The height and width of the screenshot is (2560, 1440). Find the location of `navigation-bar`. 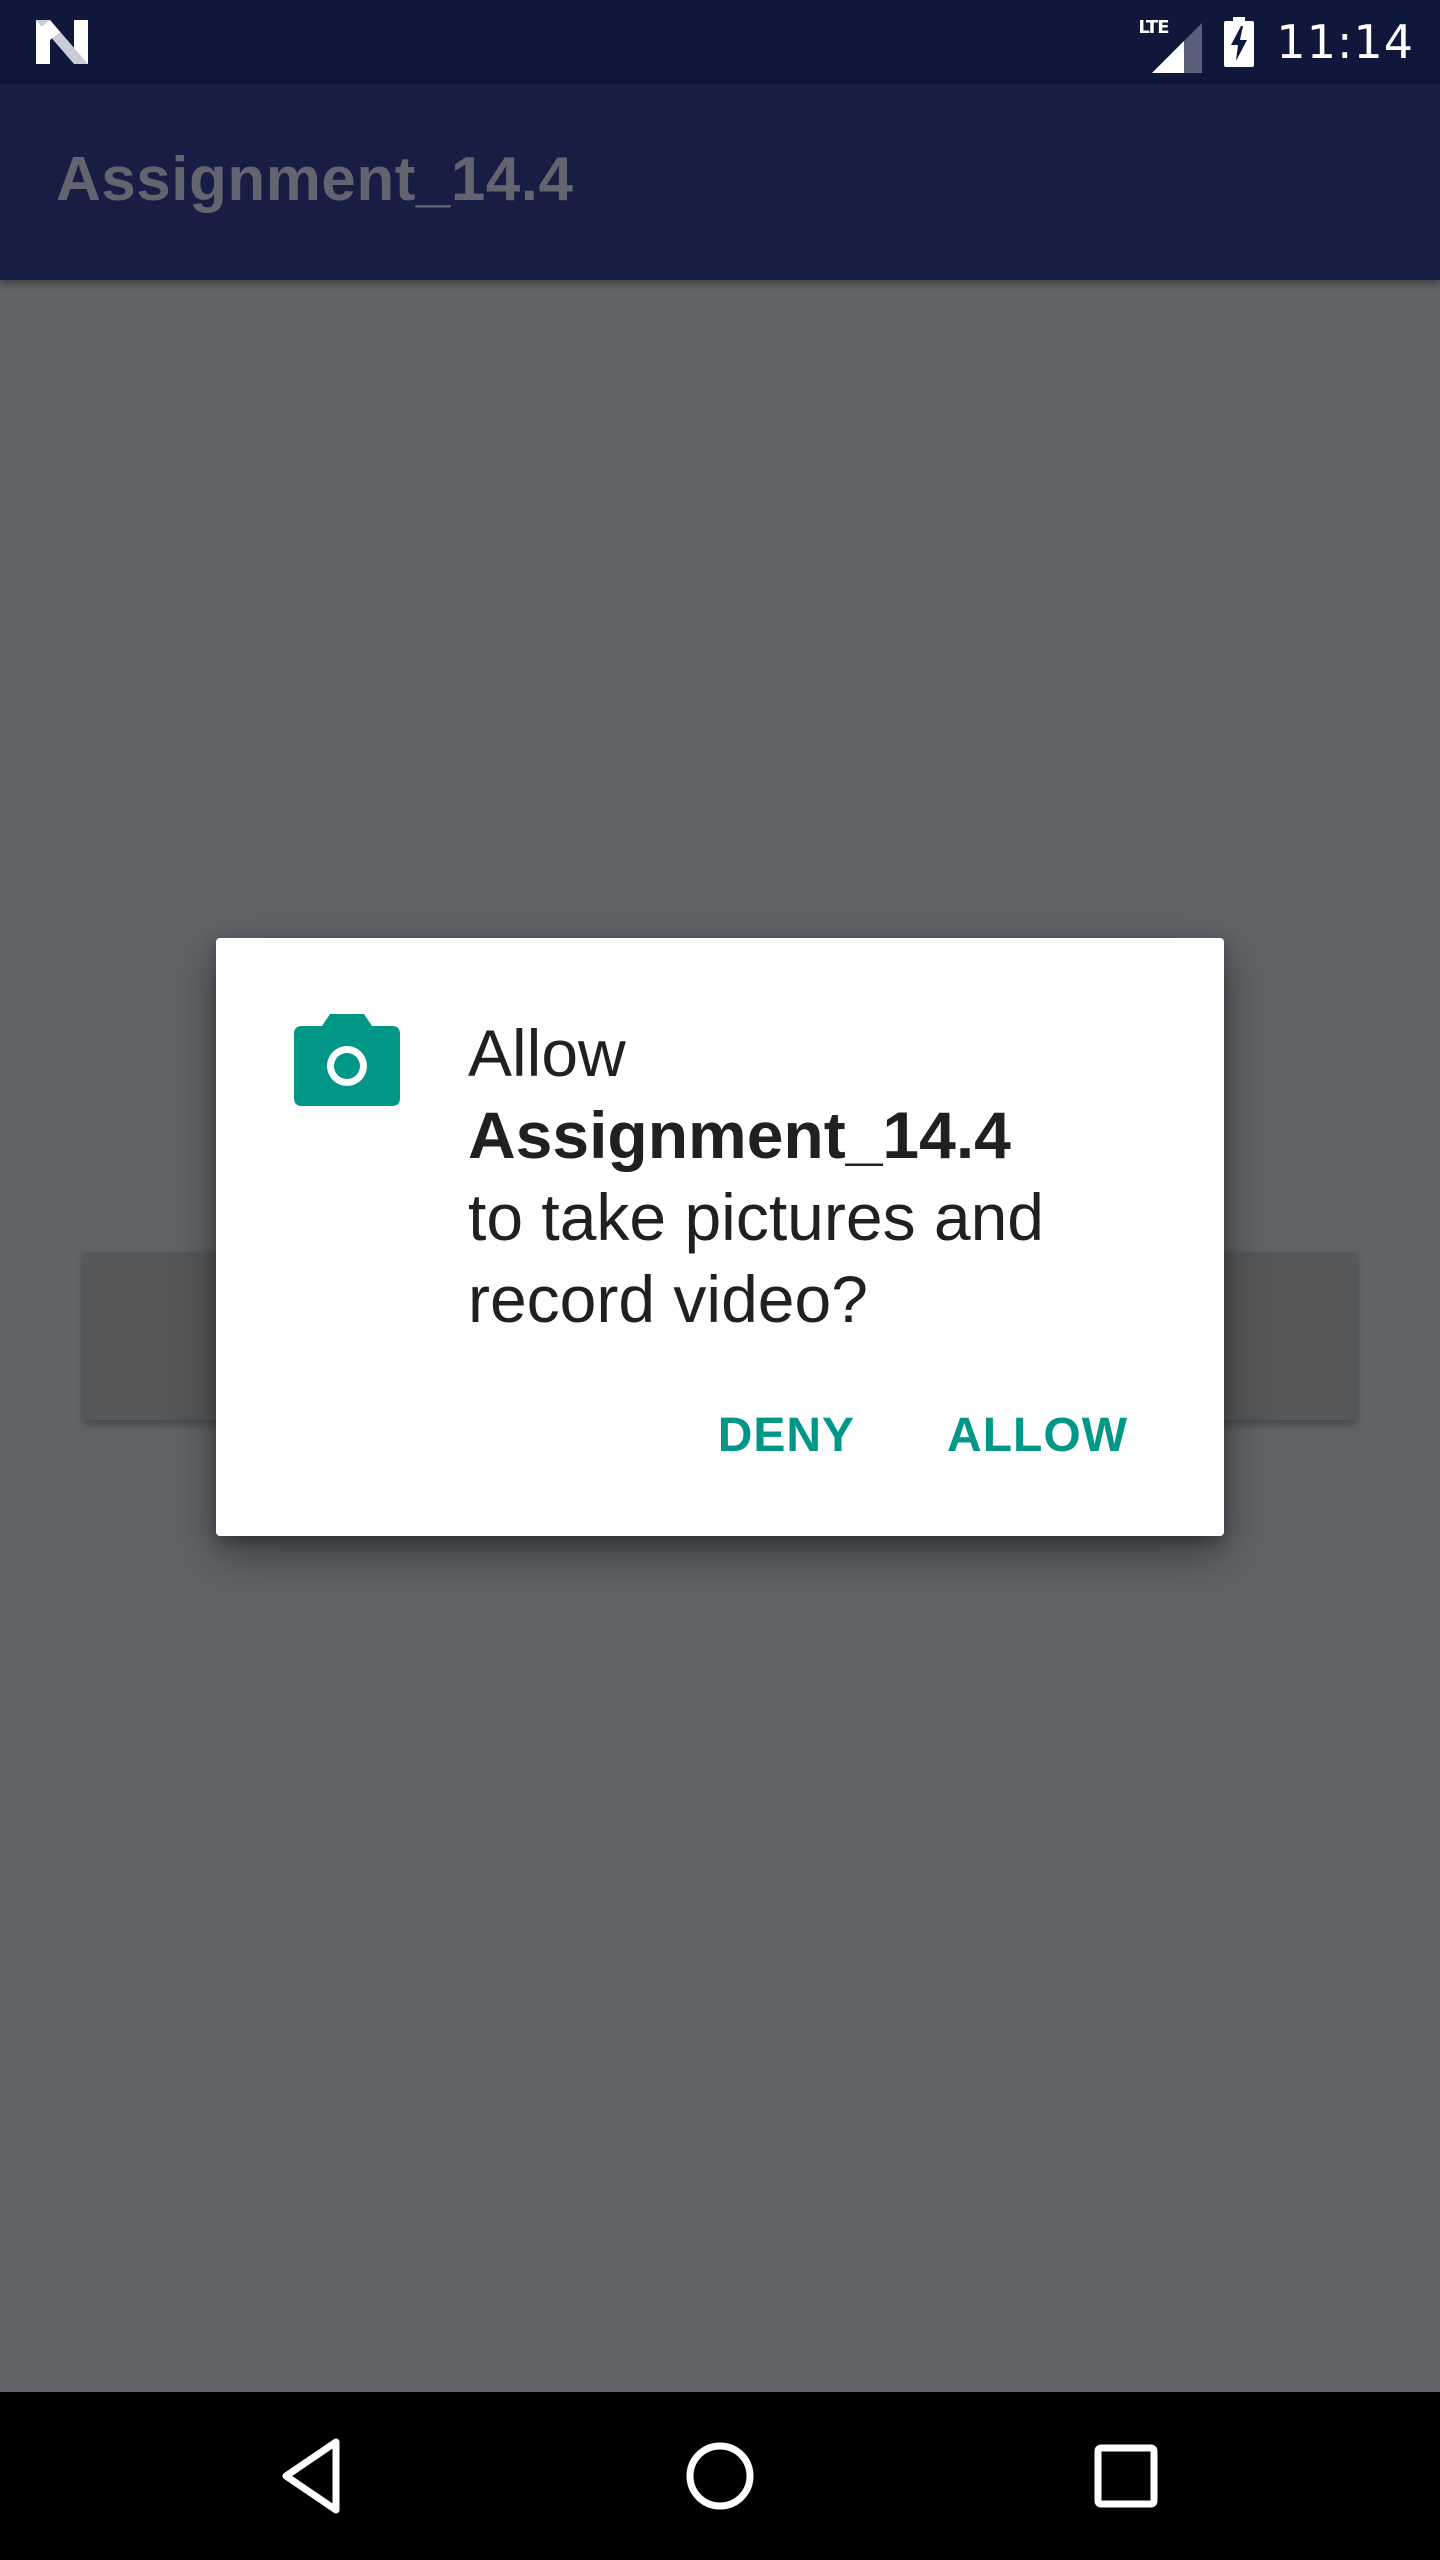

navigation-bar is located at coordinates (720, 2476).